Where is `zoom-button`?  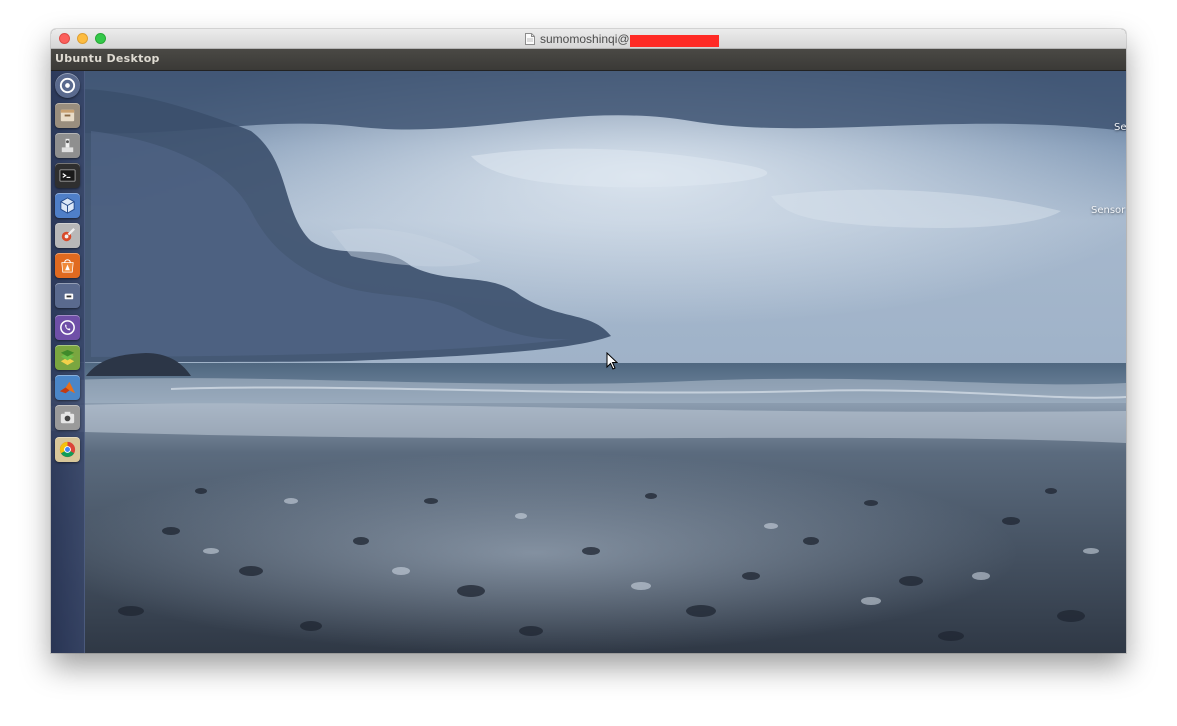 zoom-button is located at coordinates (100, 38).